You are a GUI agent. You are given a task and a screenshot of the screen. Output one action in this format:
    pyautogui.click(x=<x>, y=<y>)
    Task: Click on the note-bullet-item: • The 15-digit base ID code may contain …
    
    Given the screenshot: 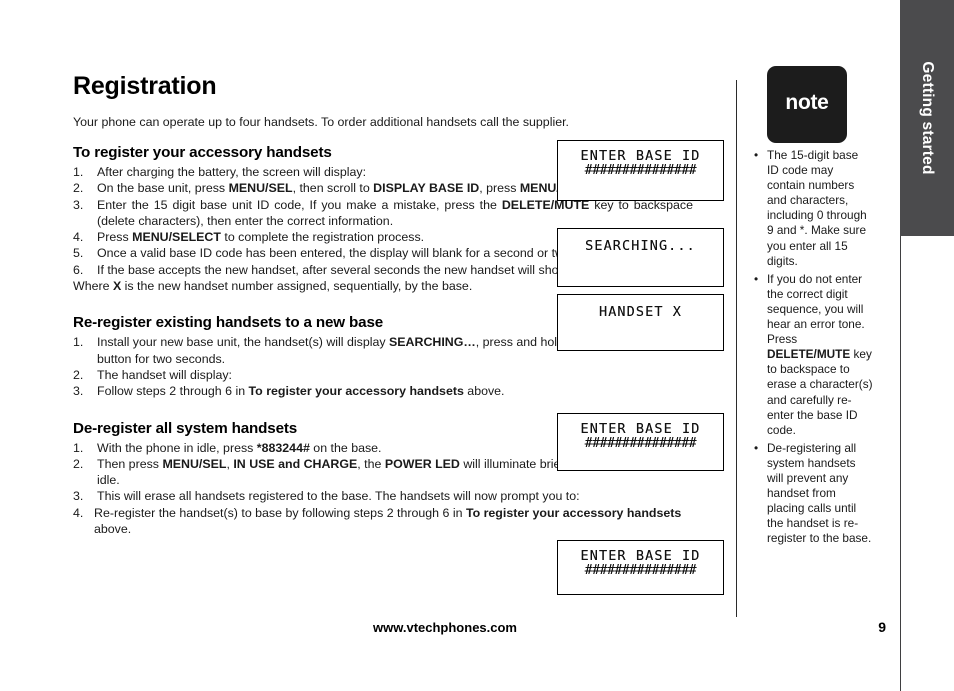 What is the action you would take?
    pyautogui.click(x=813, y=208)
    